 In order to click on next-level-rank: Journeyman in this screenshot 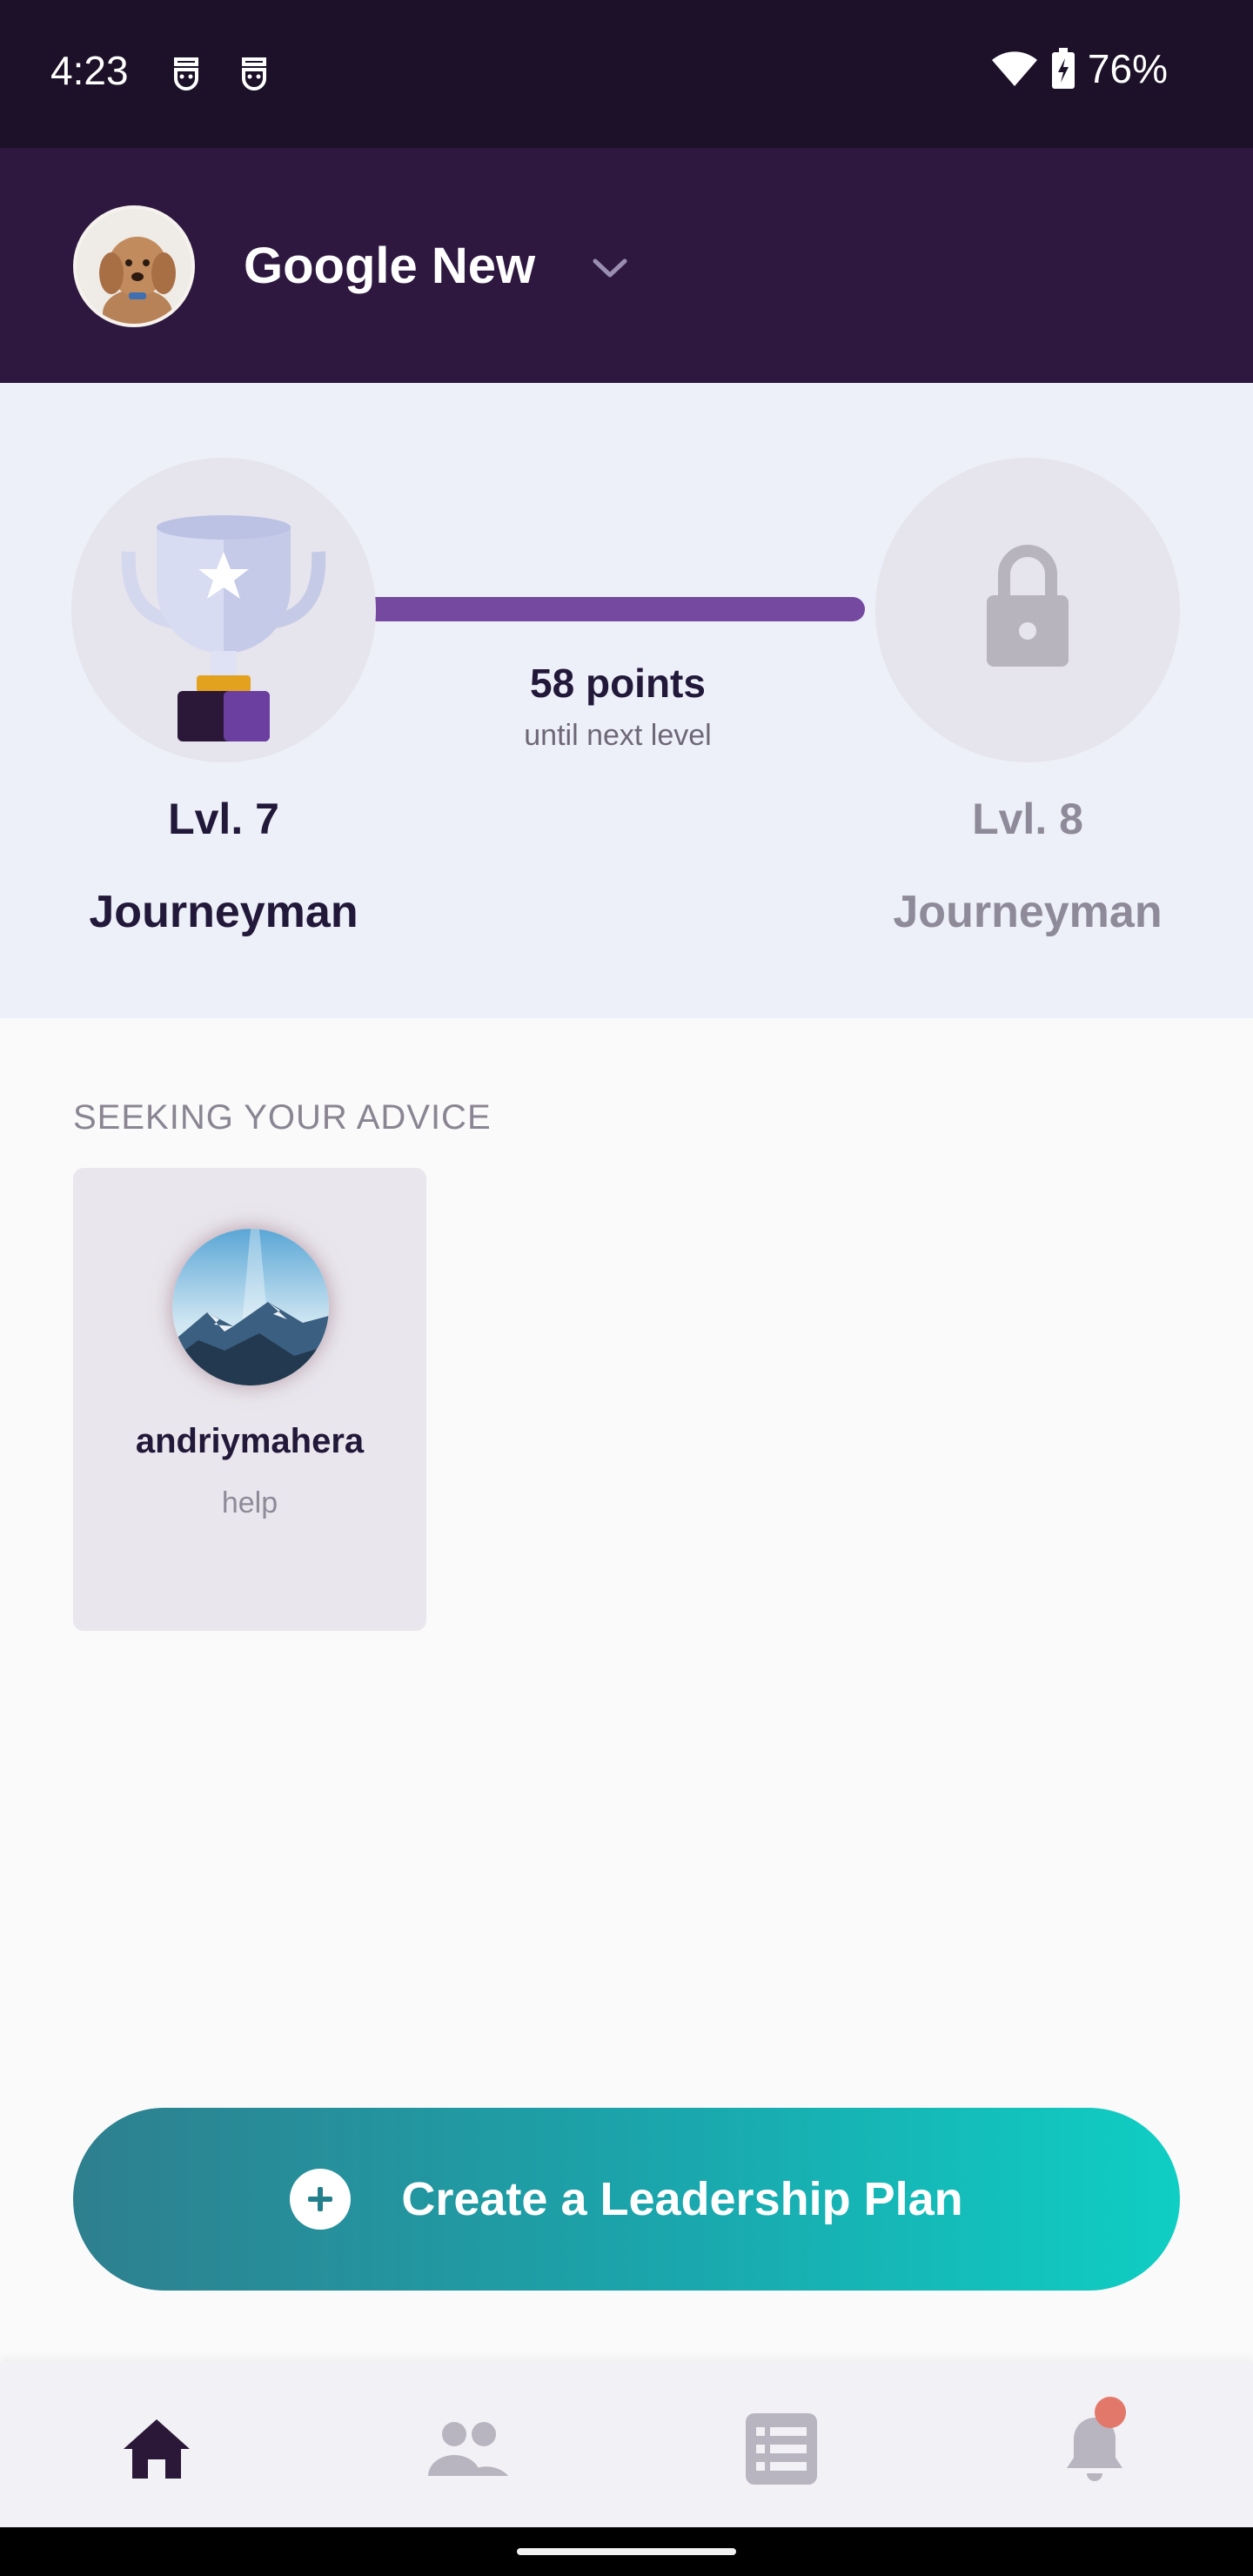, I will do `click(1028, 912)`.